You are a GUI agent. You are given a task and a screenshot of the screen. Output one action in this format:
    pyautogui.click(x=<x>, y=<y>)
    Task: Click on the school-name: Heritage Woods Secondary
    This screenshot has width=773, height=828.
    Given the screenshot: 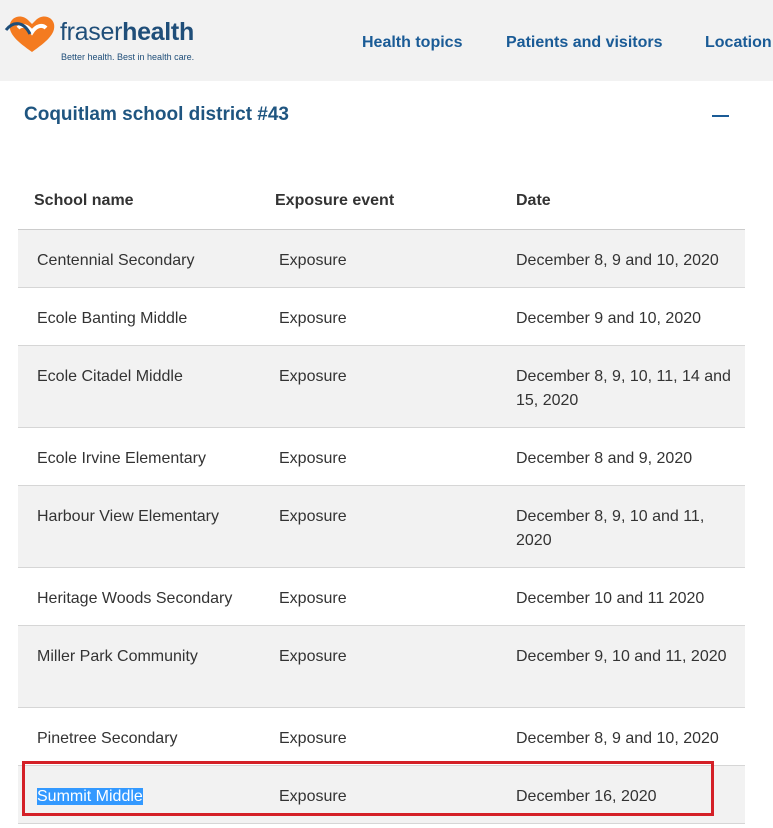 What is the action you would take?
    pyautogui.click(x=135, y=598)
    